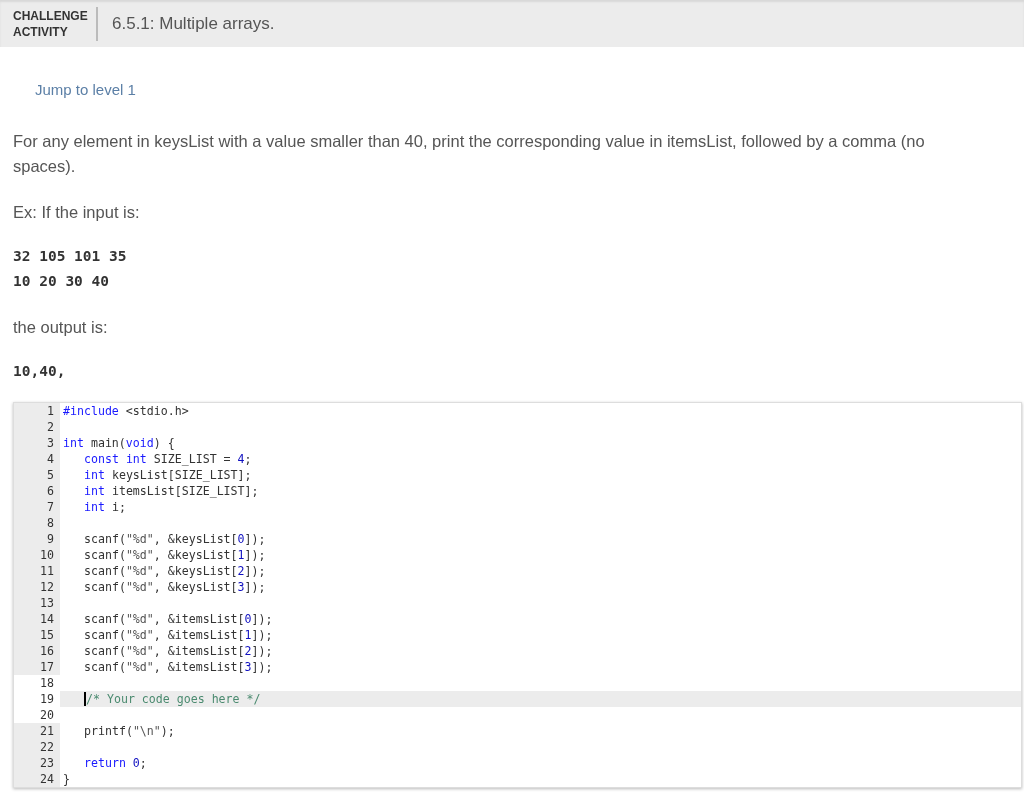 The height and width of the screenshot is (792, 1024). What do you see at coordinates (85, 699) in the screenshot?
I see `text-cursor` at bounding box center [85, 699].